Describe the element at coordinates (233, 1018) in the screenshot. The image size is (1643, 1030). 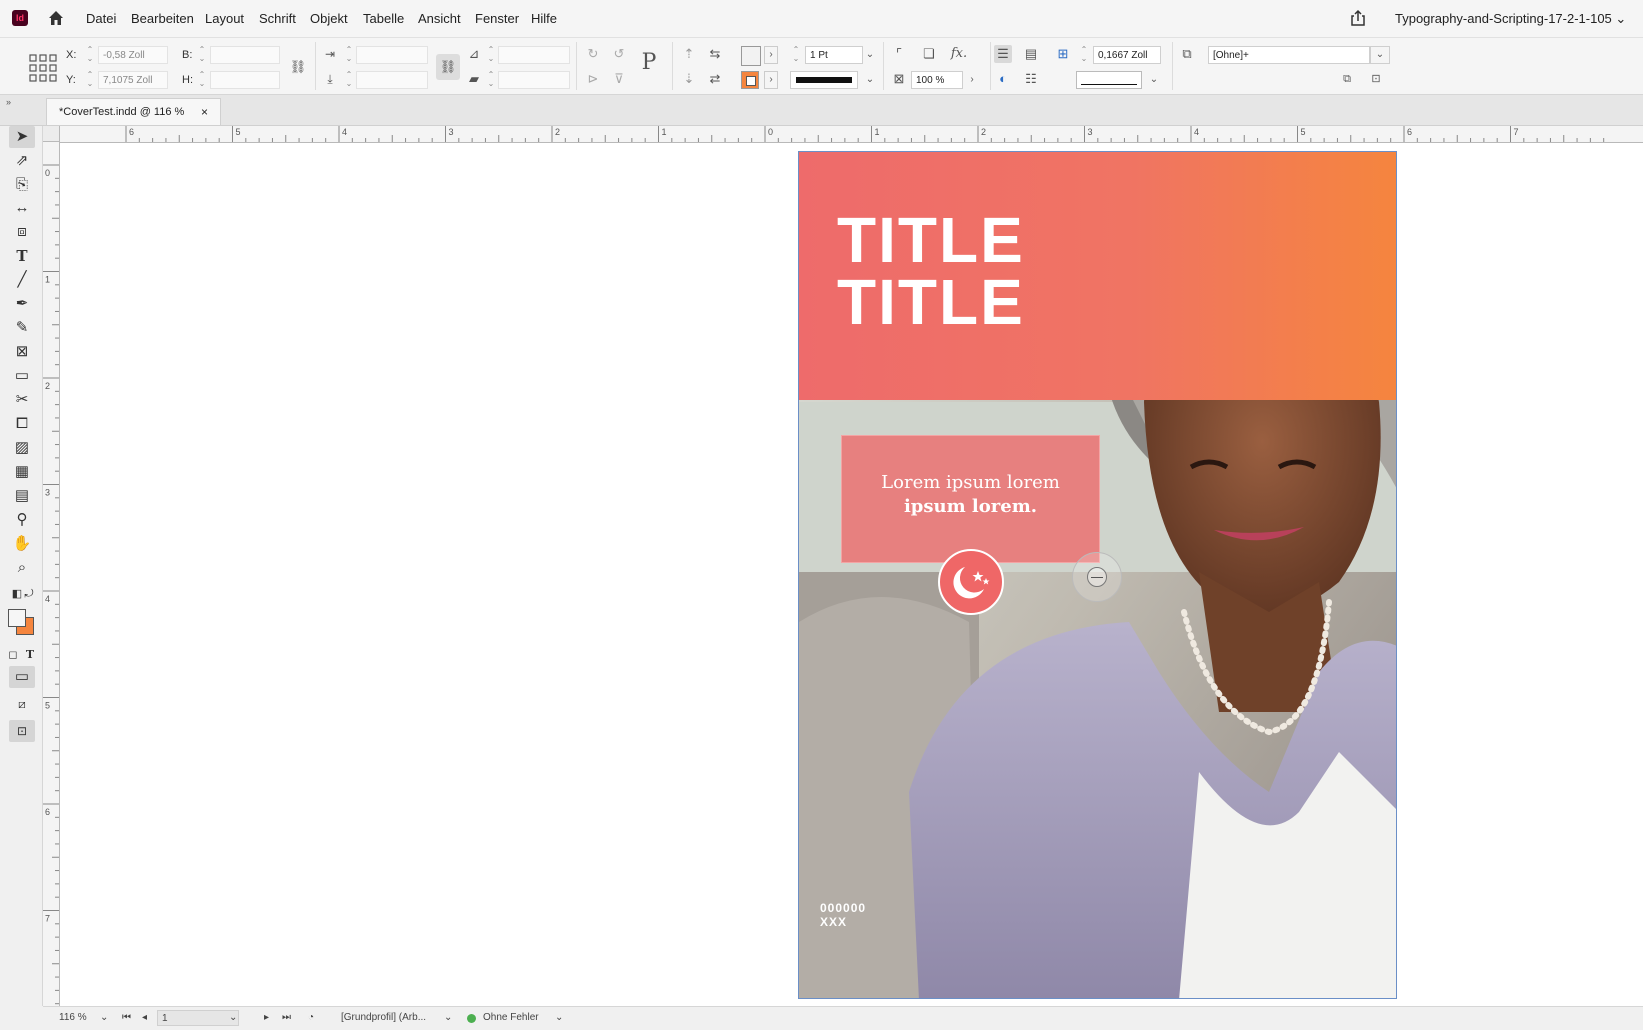
I see `page-dropdown-icon: ⌄` at that location.